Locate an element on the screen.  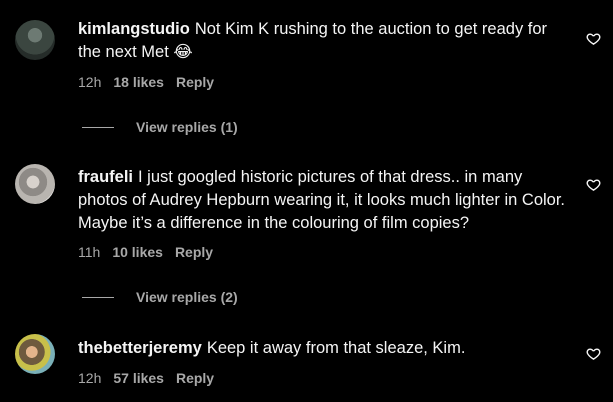
comment-username: fraufeli is located at coordinates (105, 177).